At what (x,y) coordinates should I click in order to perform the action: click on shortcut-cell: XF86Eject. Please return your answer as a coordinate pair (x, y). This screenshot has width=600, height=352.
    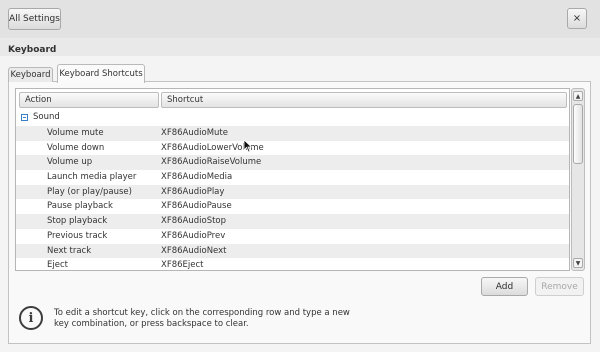
    Looking at the image, I should click on (182, 265).